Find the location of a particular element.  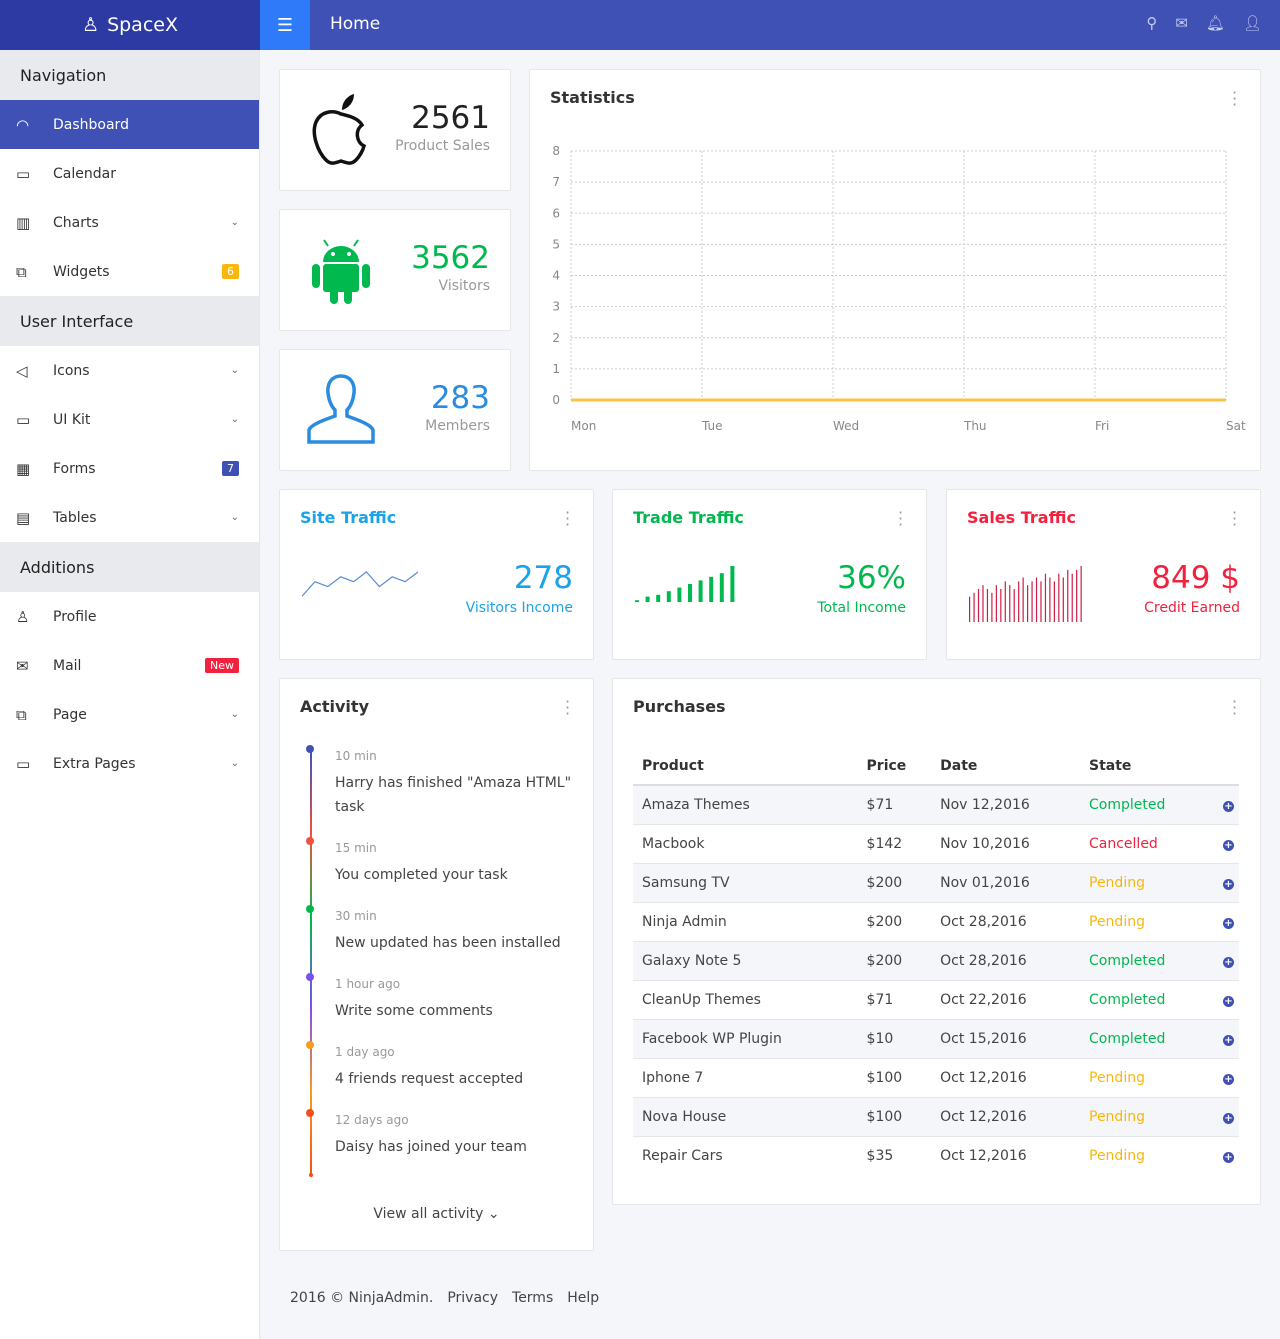

sidebar-item-label: Profile is located at coordinates (75, 616).